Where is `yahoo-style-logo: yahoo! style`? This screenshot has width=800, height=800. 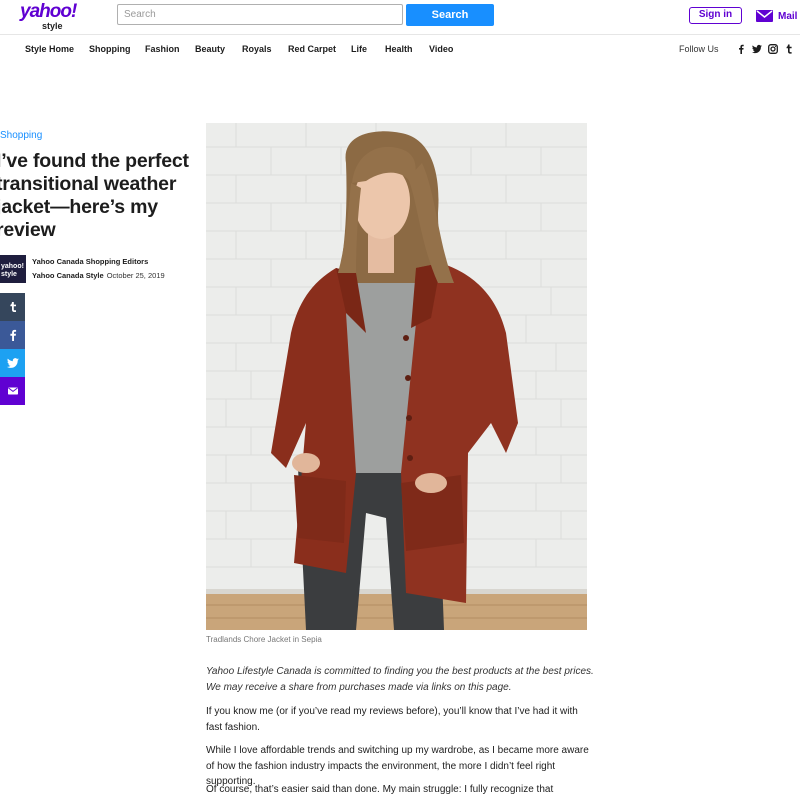
yahoo-style-logo: yahoo! style is located at coordinates (51, 16).